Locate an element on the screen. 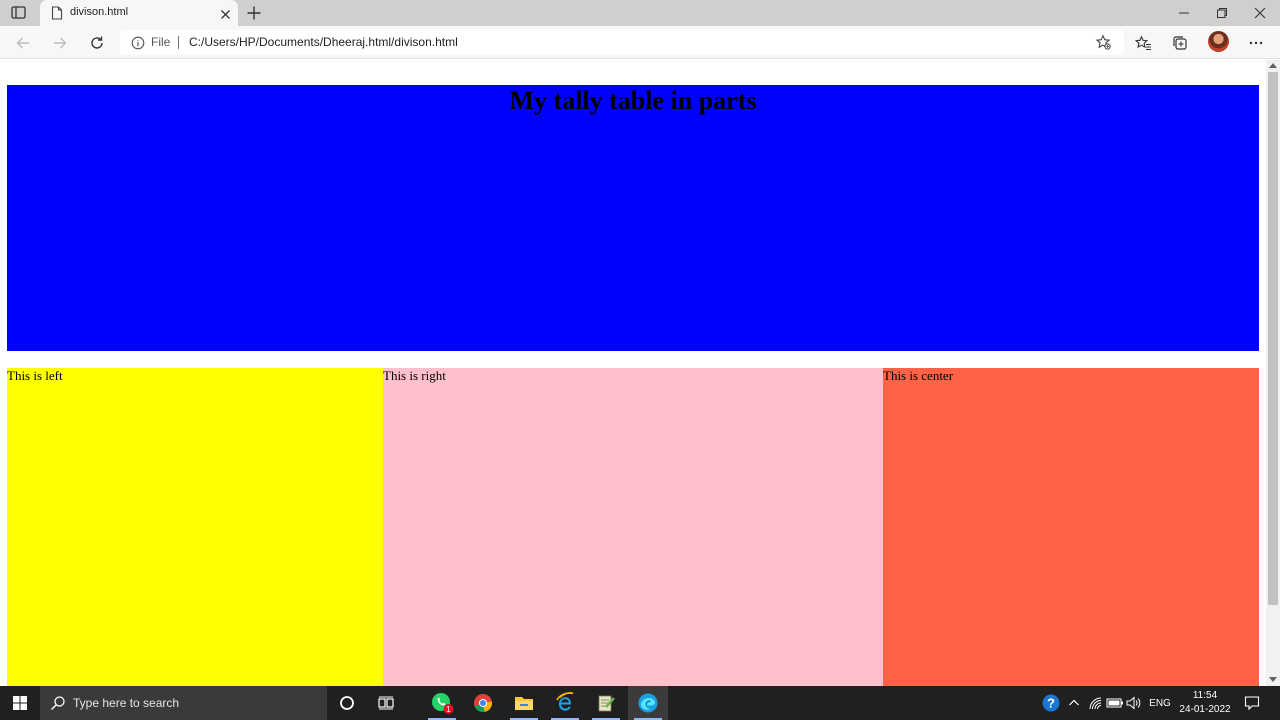  help-icon: ? is located at coordinates (1051, 703).